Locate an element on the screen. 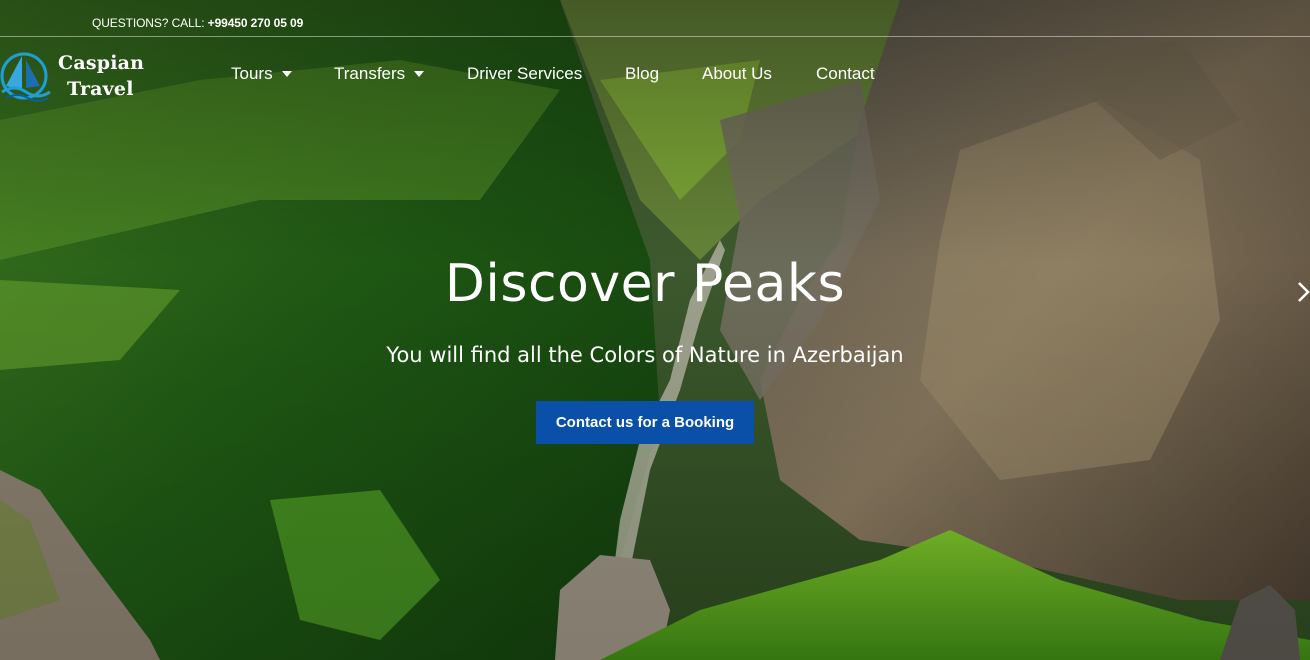  nav-item-blog: Blog is located at coordinates (642, 74).